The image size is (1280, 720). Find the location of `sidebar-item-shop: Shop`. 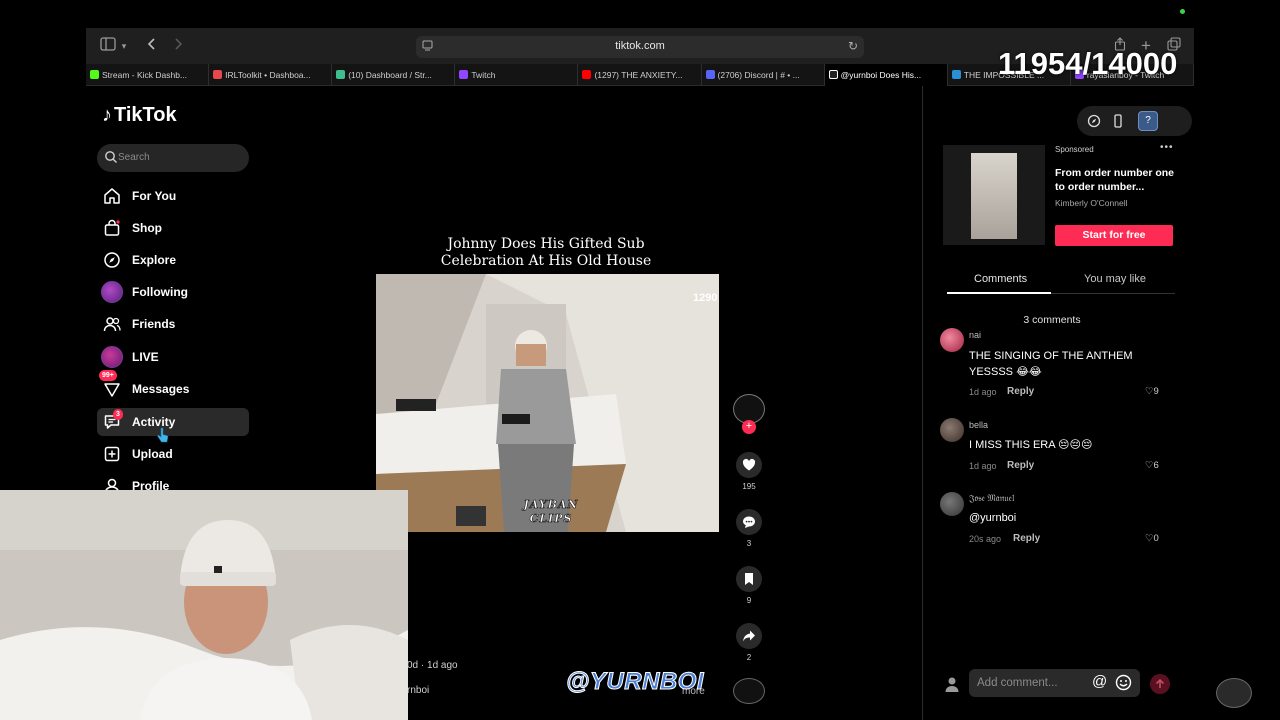

sidebar-item-shop: Shop is located at coordinates (173, 228).